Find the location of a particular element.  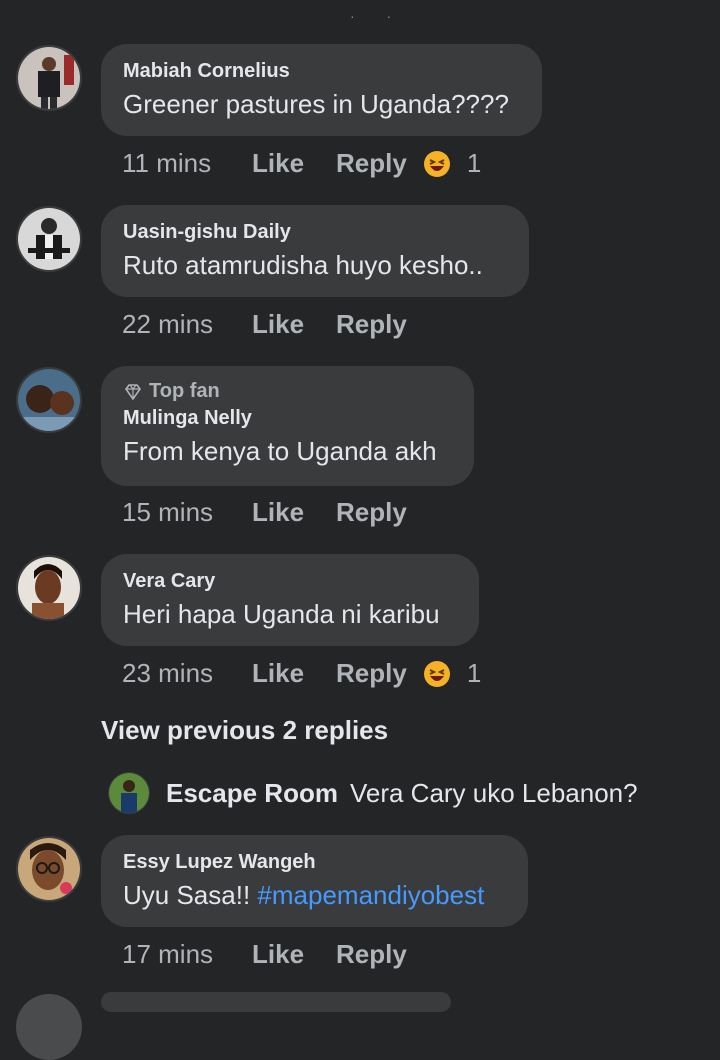

comment-text-prefix: Uyu Sasa!! is located at coordinates (190, 895).